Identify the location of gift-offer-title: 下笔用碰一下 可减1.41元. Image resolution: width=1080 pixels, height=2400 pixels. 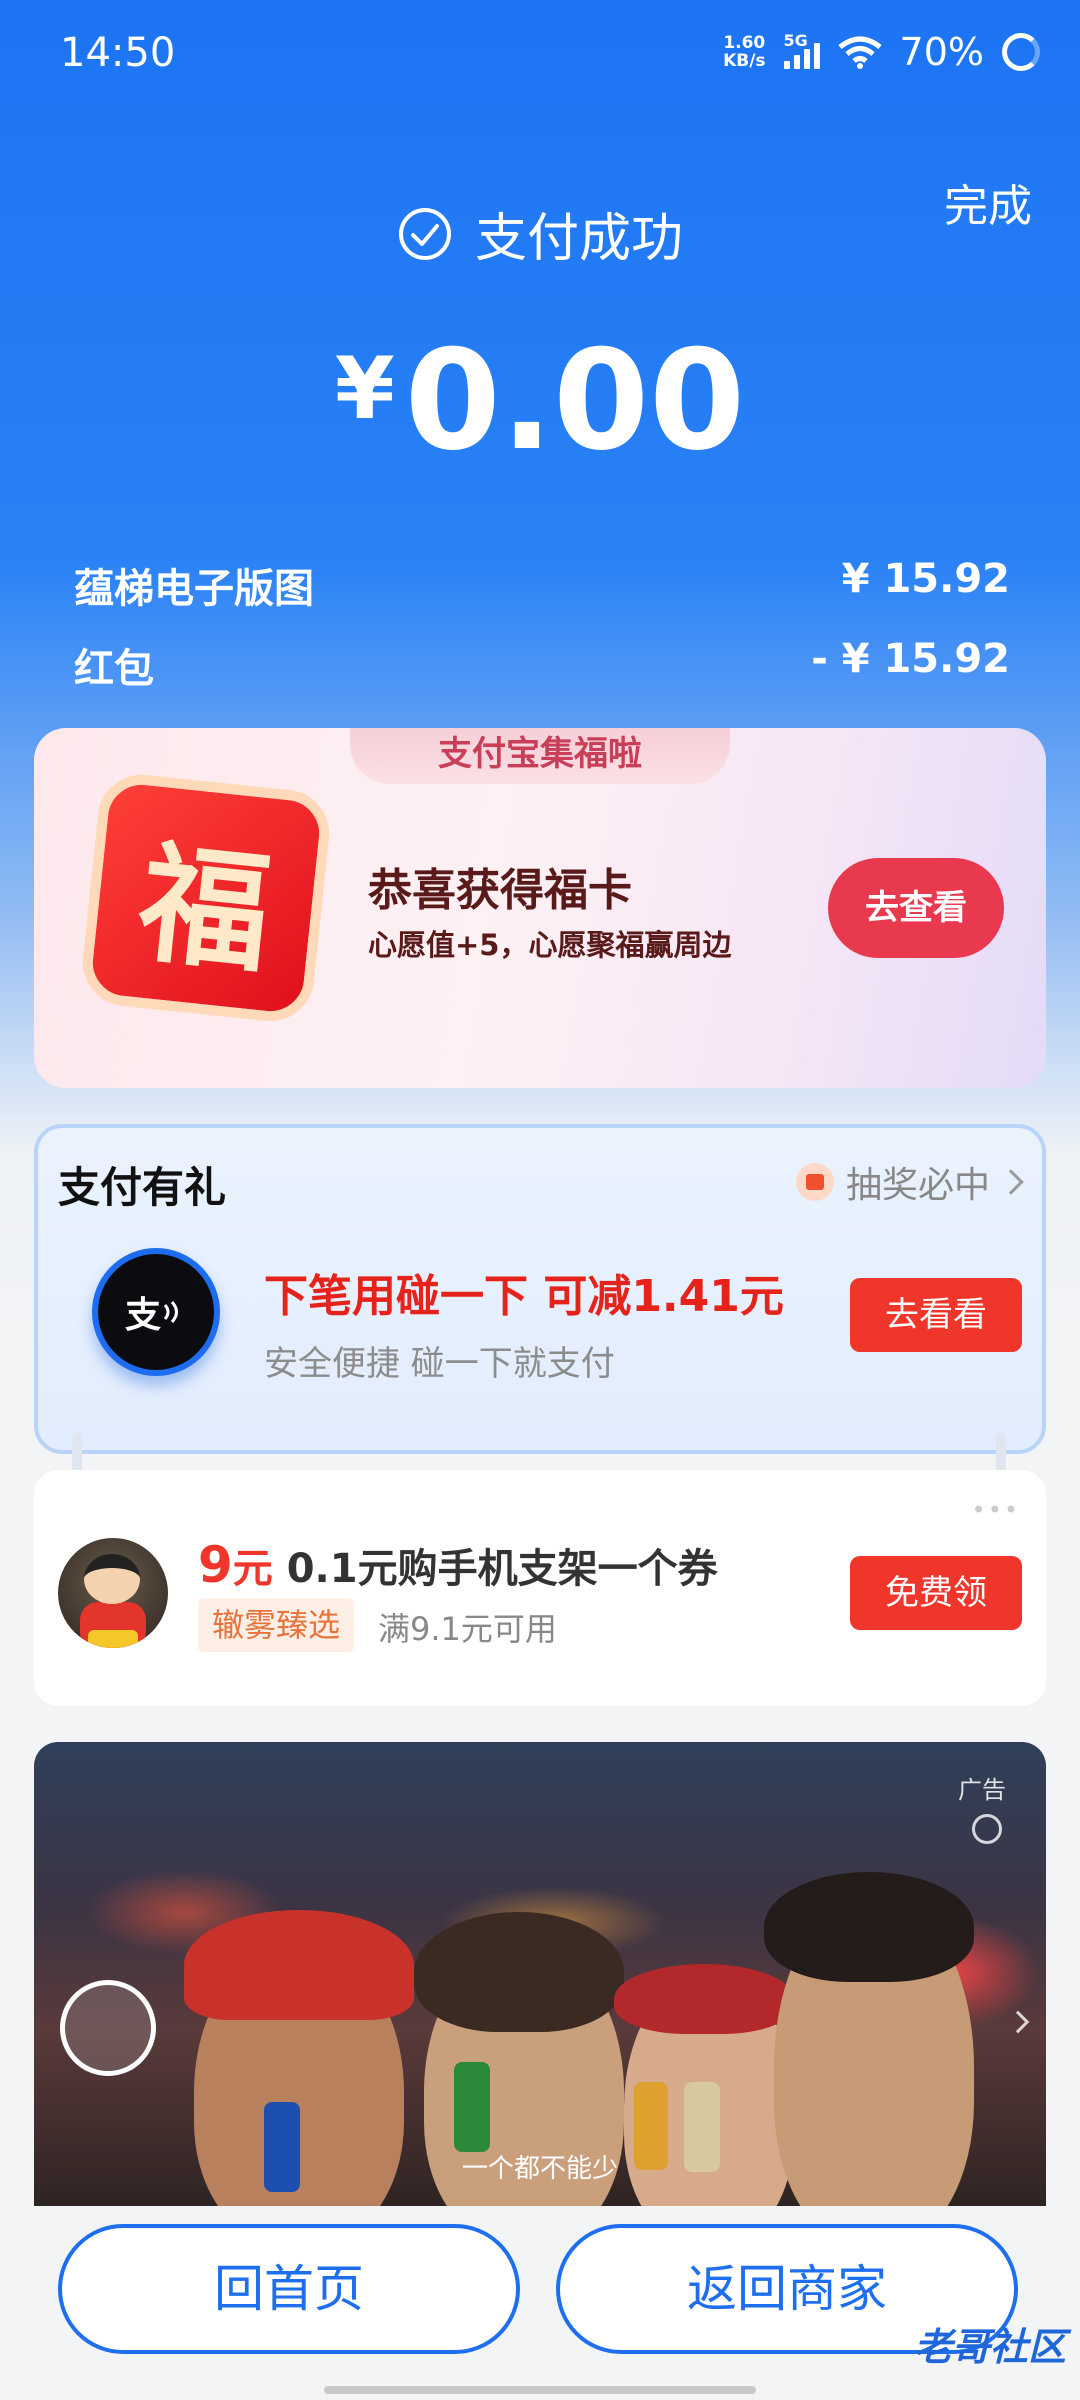
(524, 1296).